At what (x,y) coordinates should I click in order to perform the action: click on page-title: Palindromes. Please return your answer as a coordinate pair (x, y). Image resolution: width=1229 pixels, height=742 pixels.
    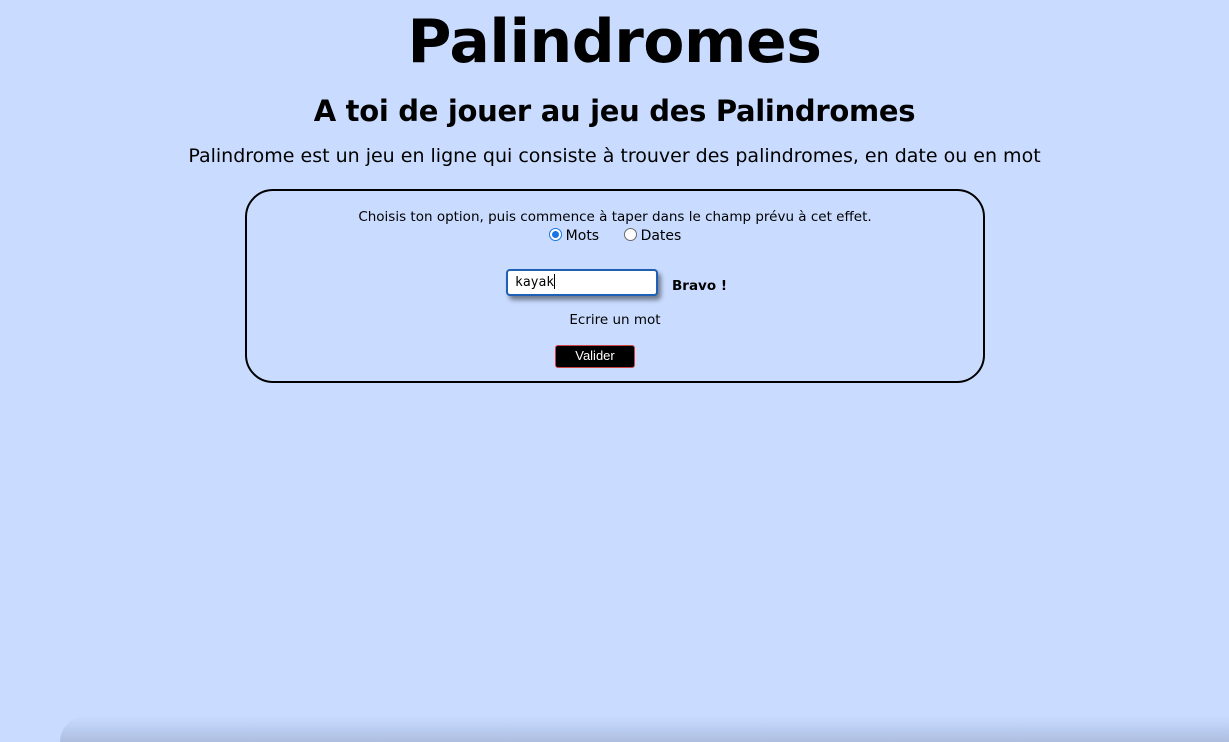
    Looking at the image, I should click on (614, 42).